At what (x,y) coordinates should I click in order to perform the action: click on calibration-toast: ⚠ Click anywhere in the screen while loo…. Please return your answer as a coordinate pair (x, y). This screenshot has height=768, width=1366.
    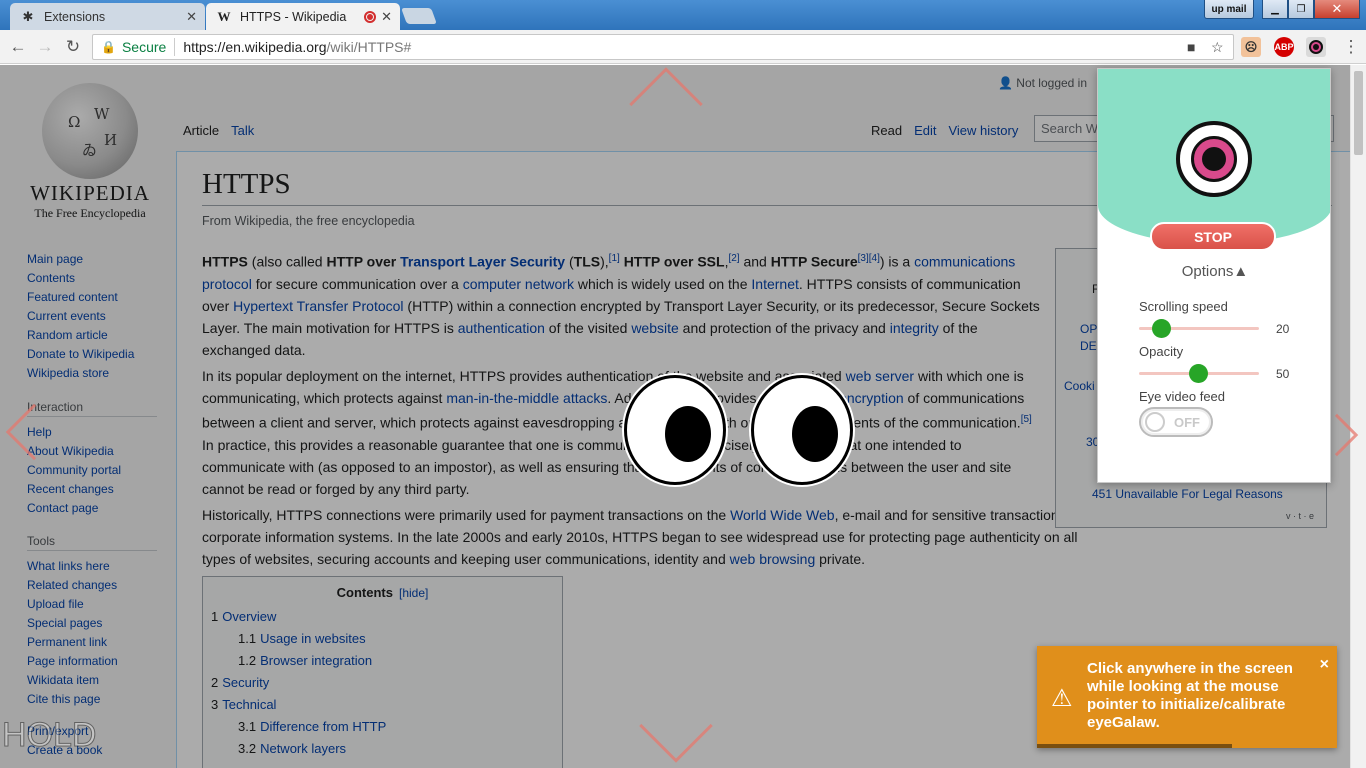
    Looking at the image, I should click on (1187, 697).